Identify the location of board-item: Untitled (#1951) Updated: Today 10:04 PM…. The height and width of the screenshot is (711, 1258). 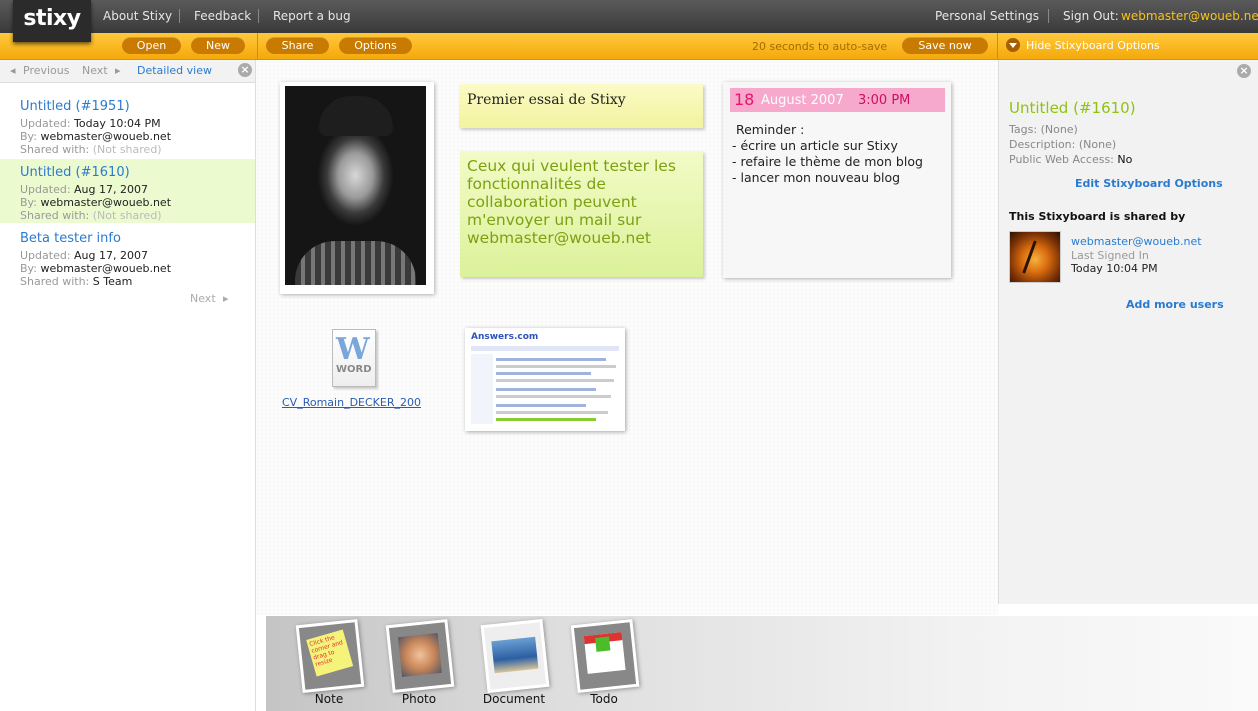
(127, 125).